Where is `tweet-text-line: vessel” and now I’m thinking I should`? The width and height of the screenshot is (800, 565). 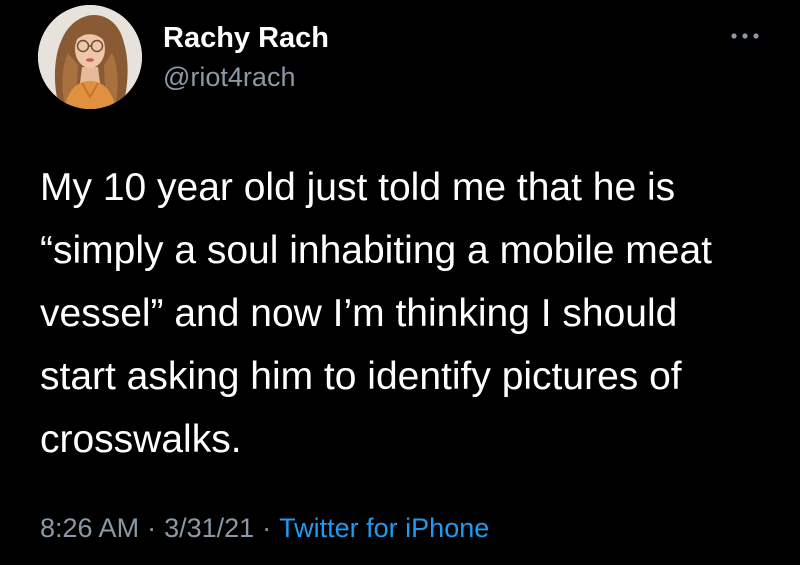
tweet-text-line: vessel” and now I’m thinking I should is located at coordinates (359, 313).